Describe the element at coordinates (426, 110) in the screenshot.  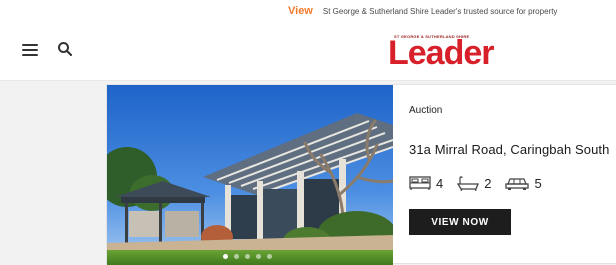
I see `sale-type: Auction` at that location.